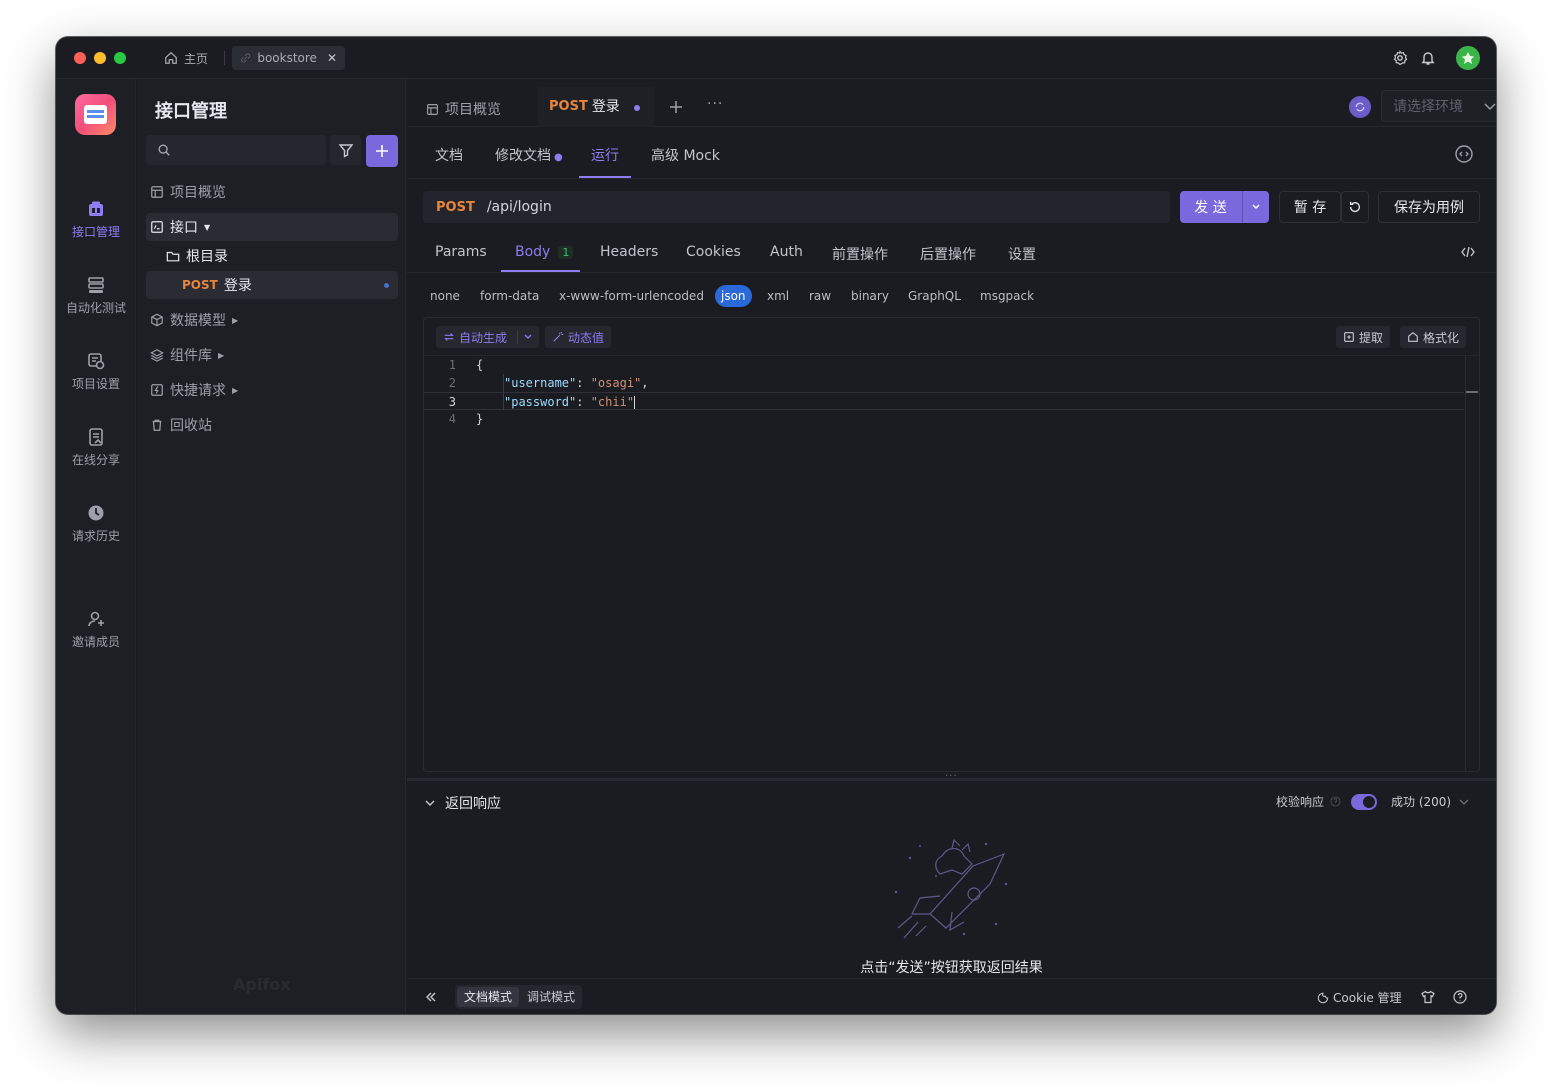 The height and width of the screenshot is (1089, 1552). I want to click on avatar, so click(1468, 58).